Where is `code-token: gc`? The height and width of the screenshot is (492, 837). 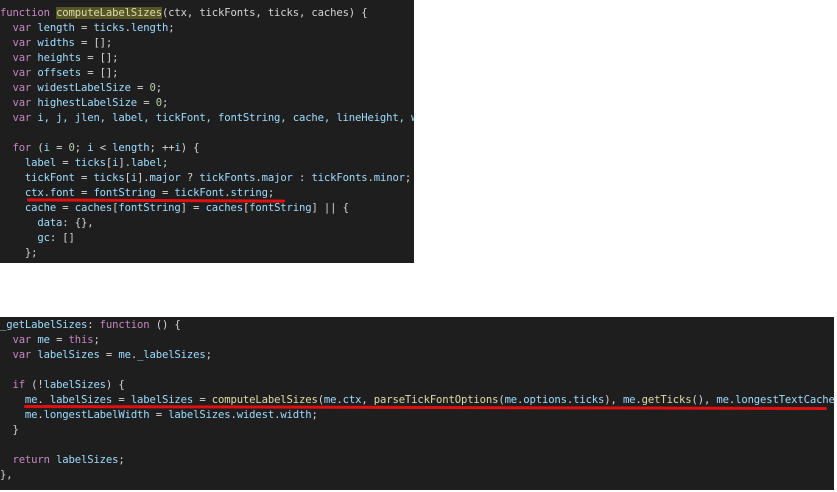
code-token: gc is located at coordinates (43, 238).